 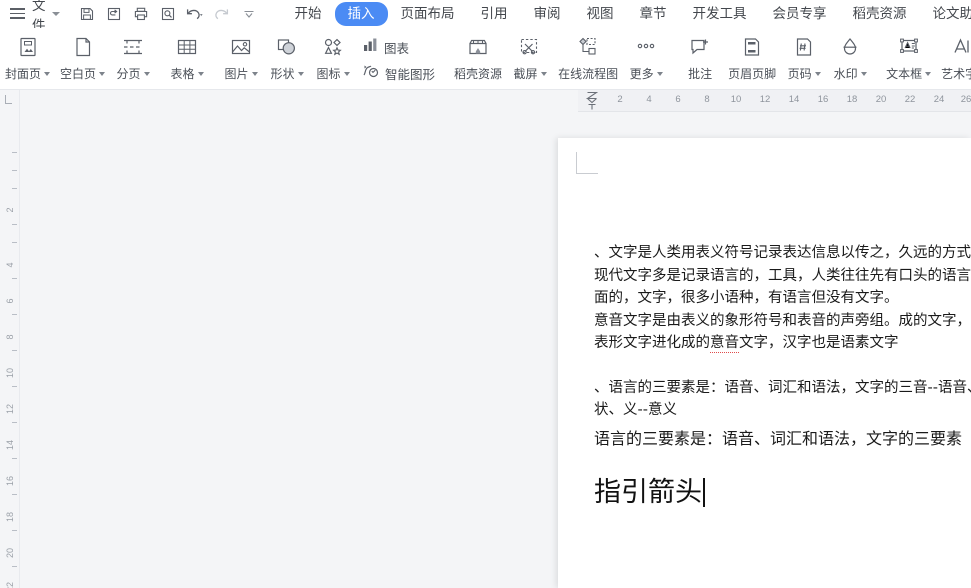 I want to click on shapes-label: 形状, so click(x=282, y=74).